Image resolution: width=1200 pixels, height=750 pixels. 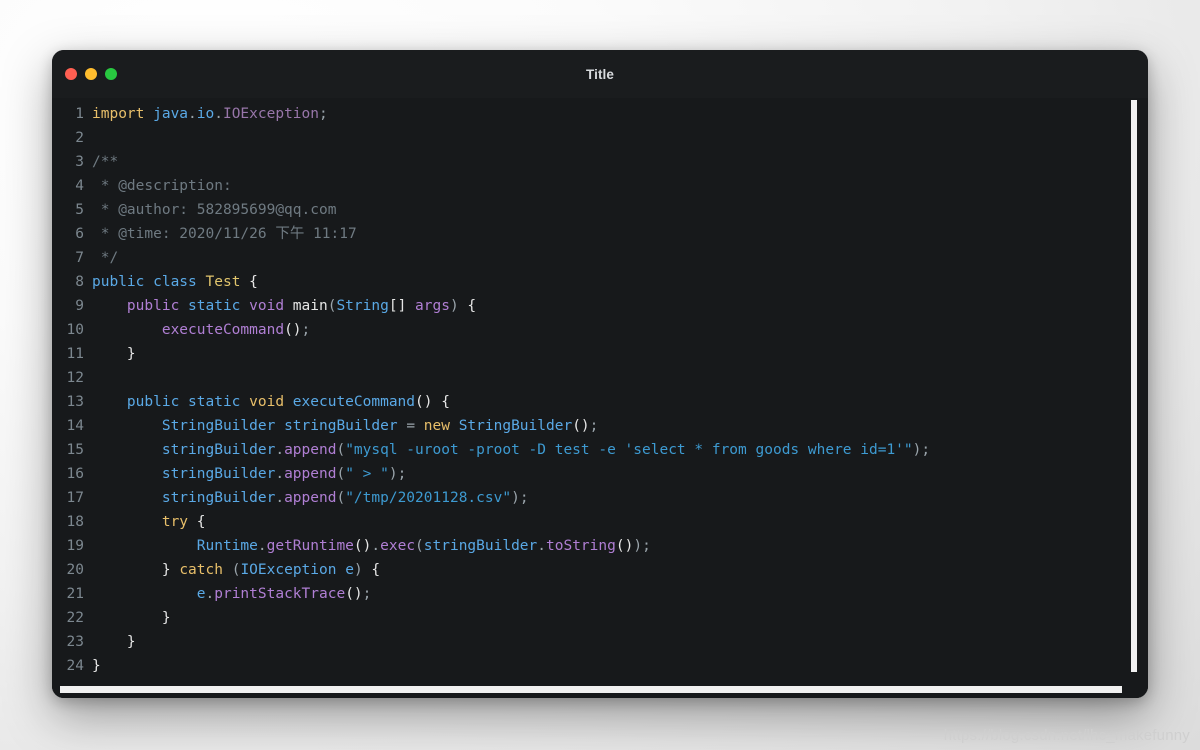 I want to click on window-title: Title, so click(x=599, y=74).